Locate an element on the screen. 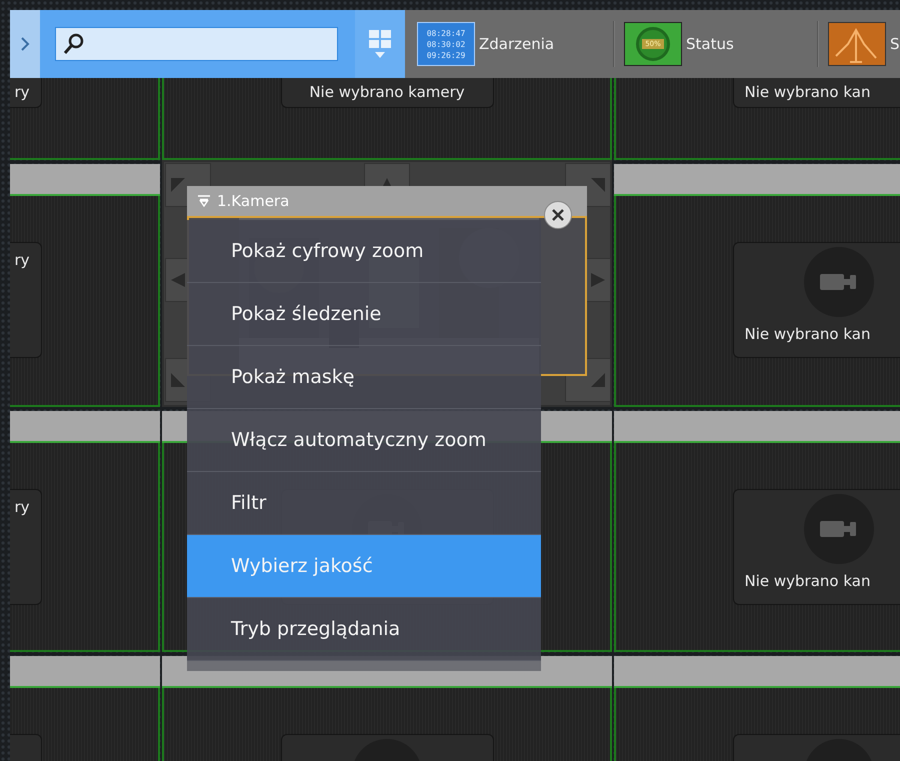 This screenshot has width=900, height=761. graph-icon is located at coordinates (857, 44).